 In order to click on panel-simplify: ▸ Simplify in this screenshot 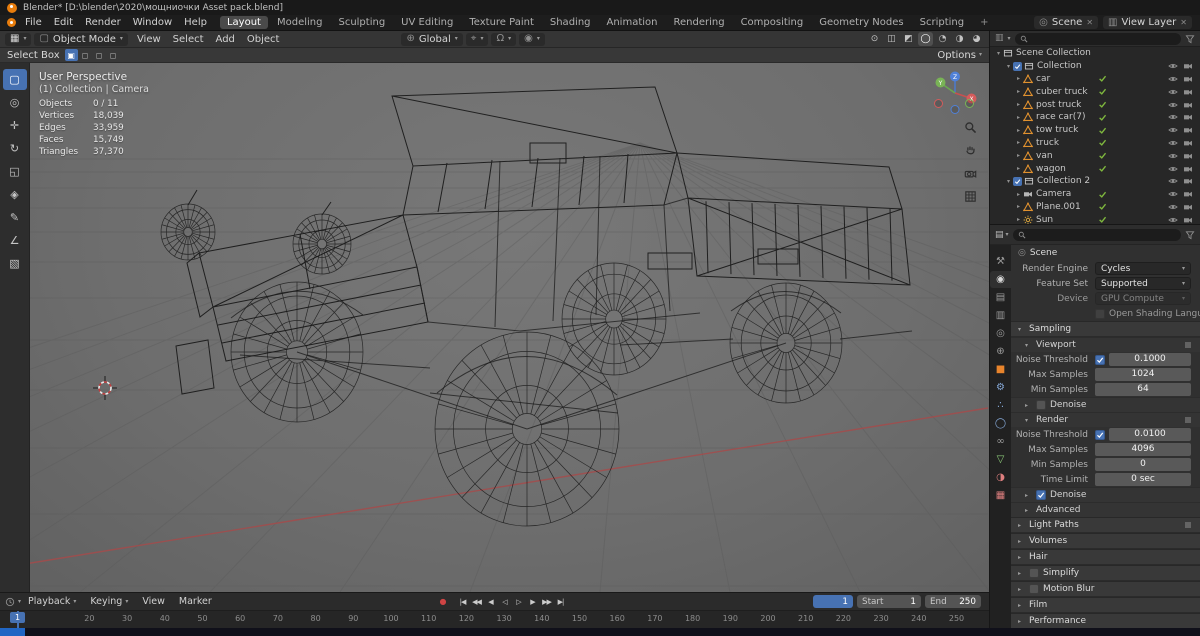, I will do `click(1105, 573)`.